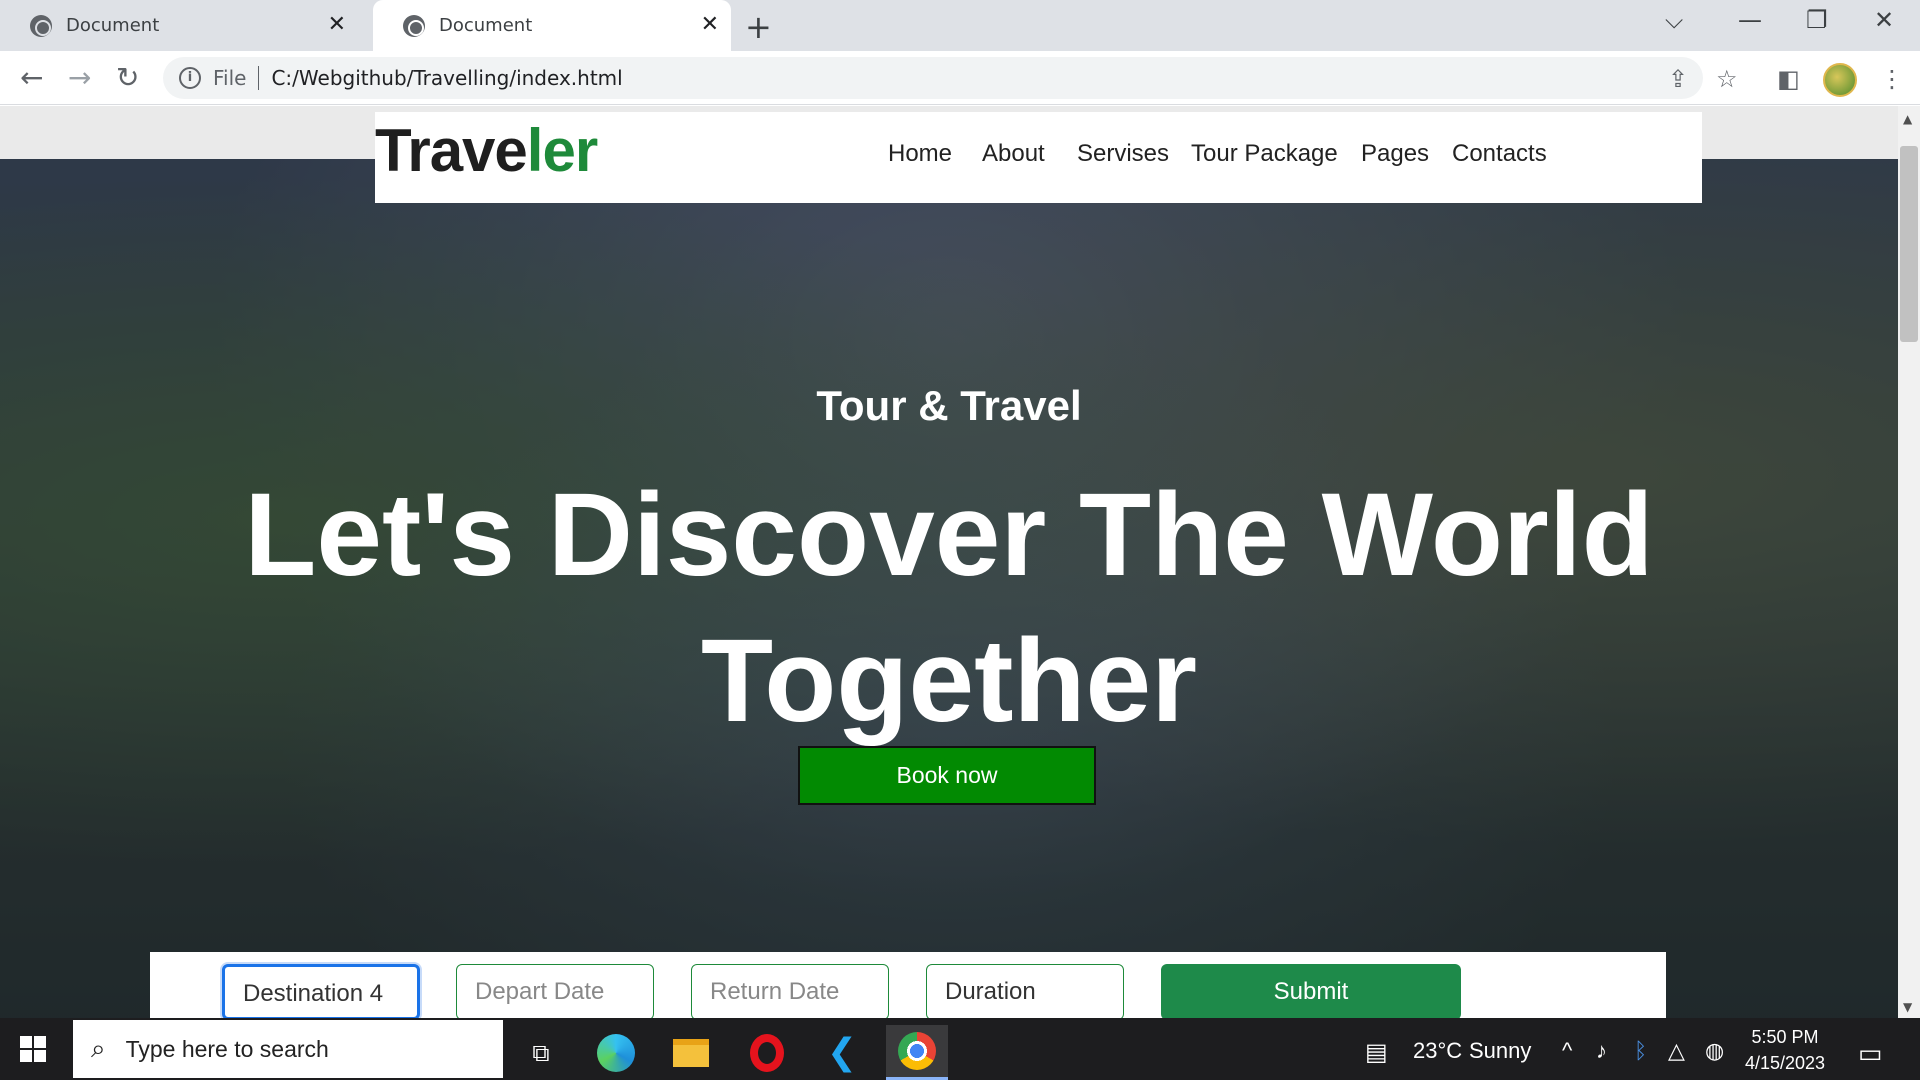  What do you see at coordinates (230, 78) in the screenshot?
I see `url-scheme-label: File` at bounding box center [230, 78].